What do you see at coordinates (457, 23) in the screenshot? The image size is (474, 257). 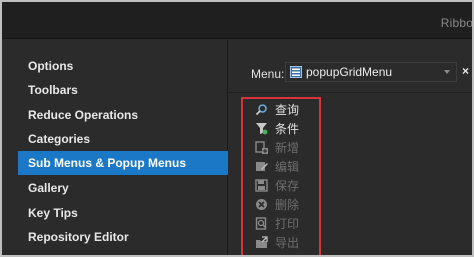 I see `ribbon-label: Ribbon` at bounding box center [457, 23].